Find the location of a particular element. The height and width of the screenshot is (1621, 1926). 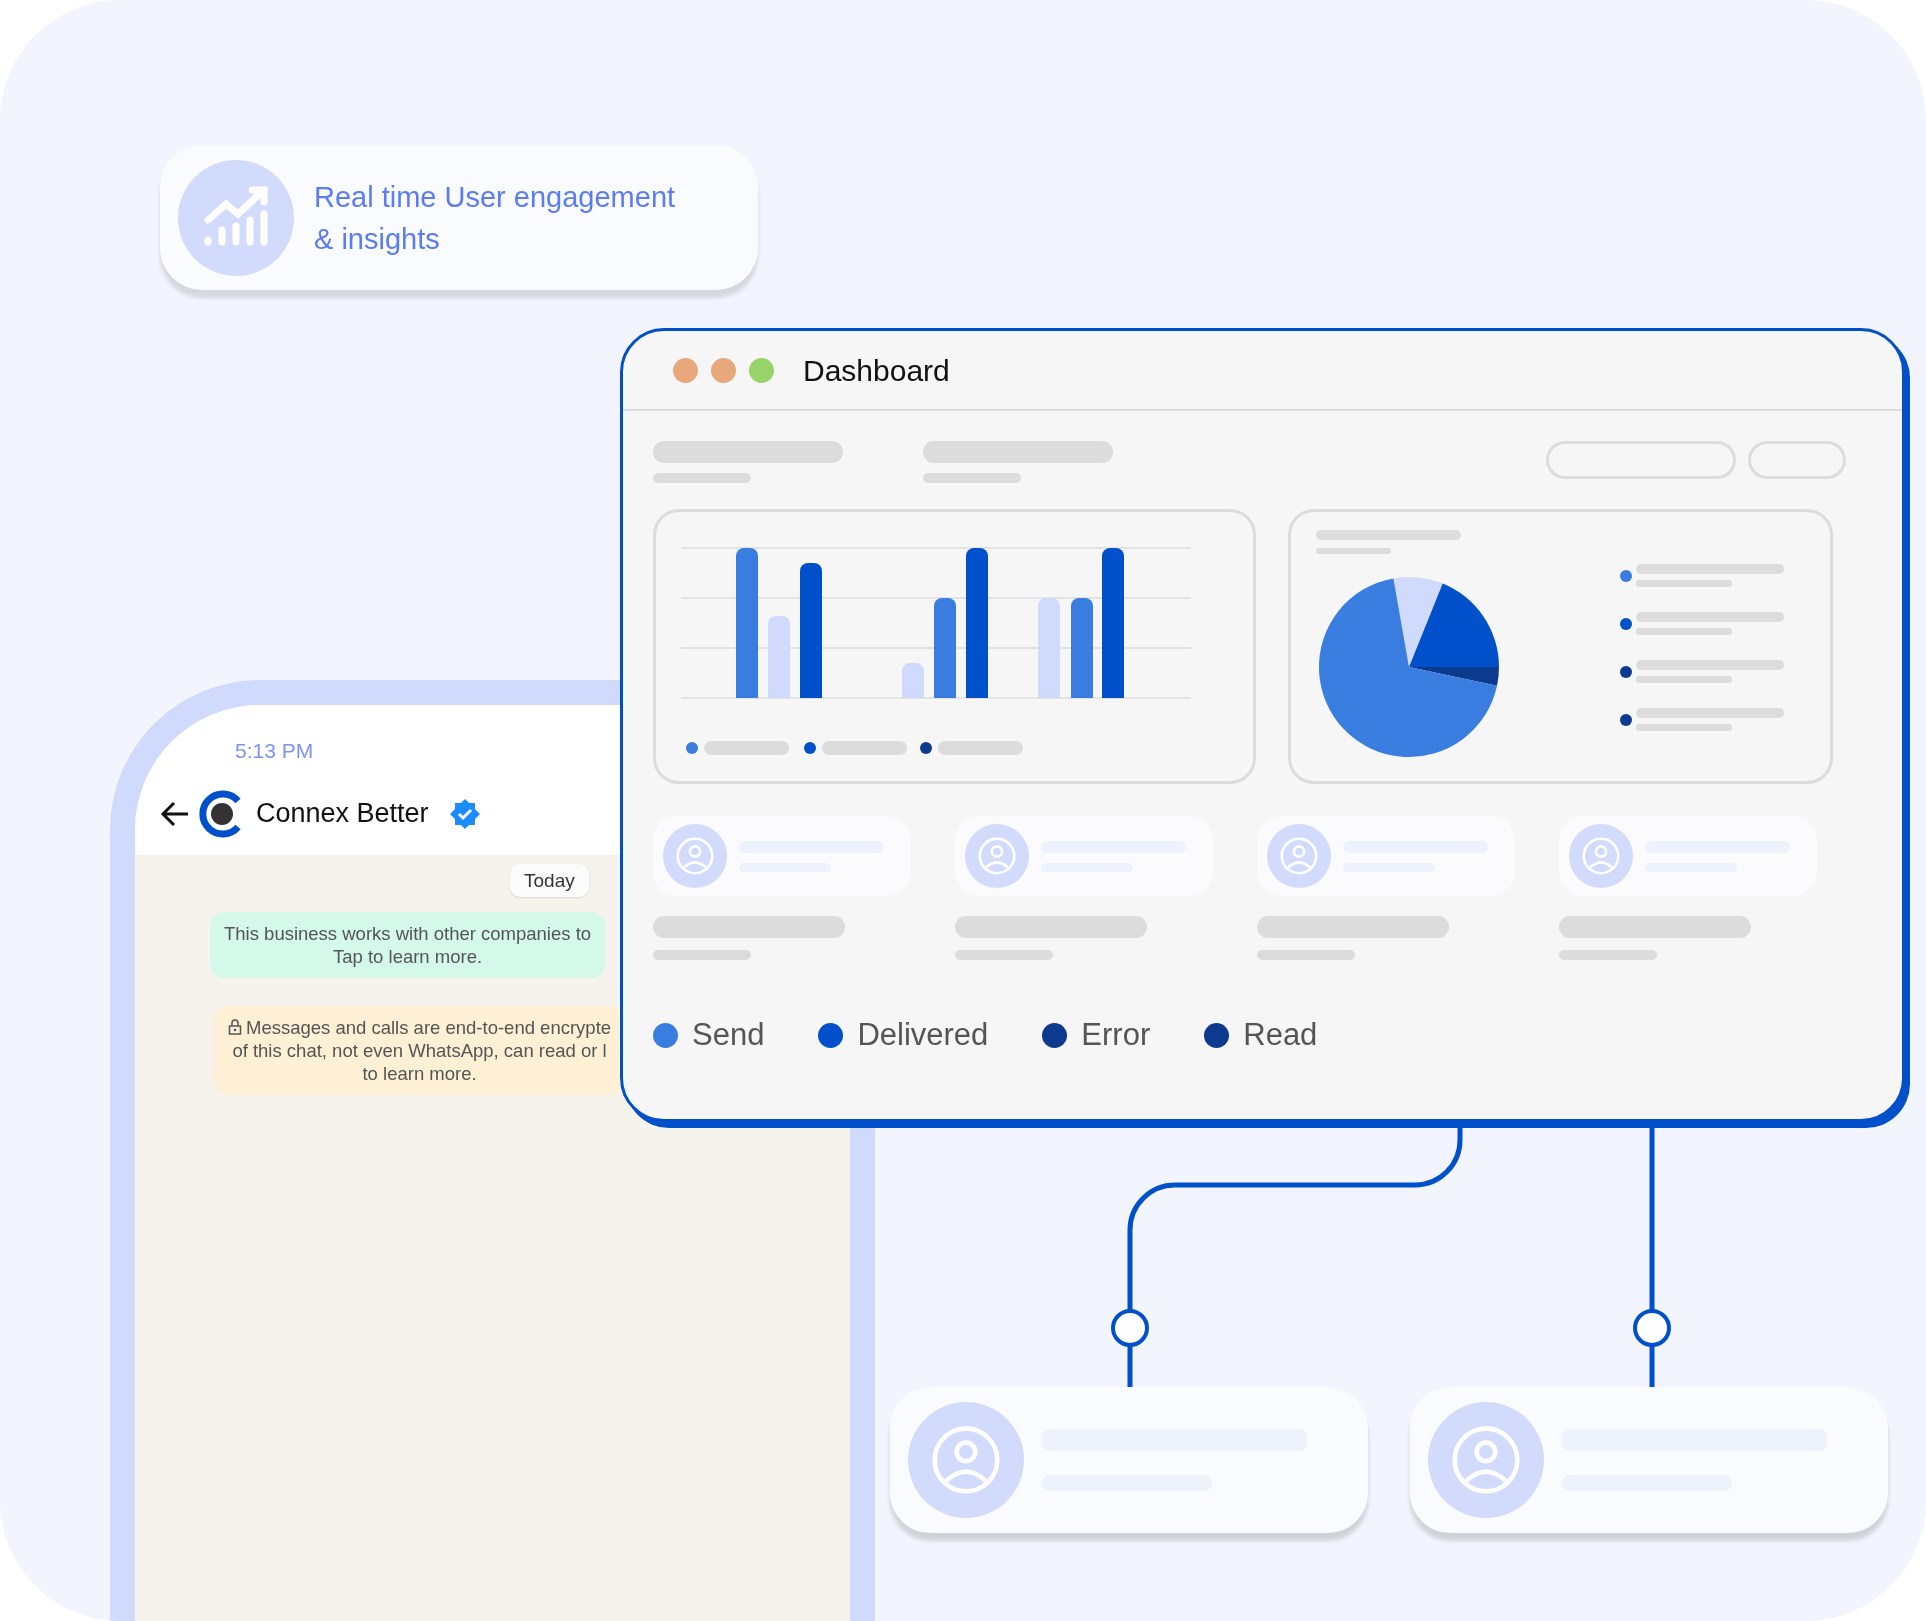

window-title: Dashboard is located at coordinates (876, 370).